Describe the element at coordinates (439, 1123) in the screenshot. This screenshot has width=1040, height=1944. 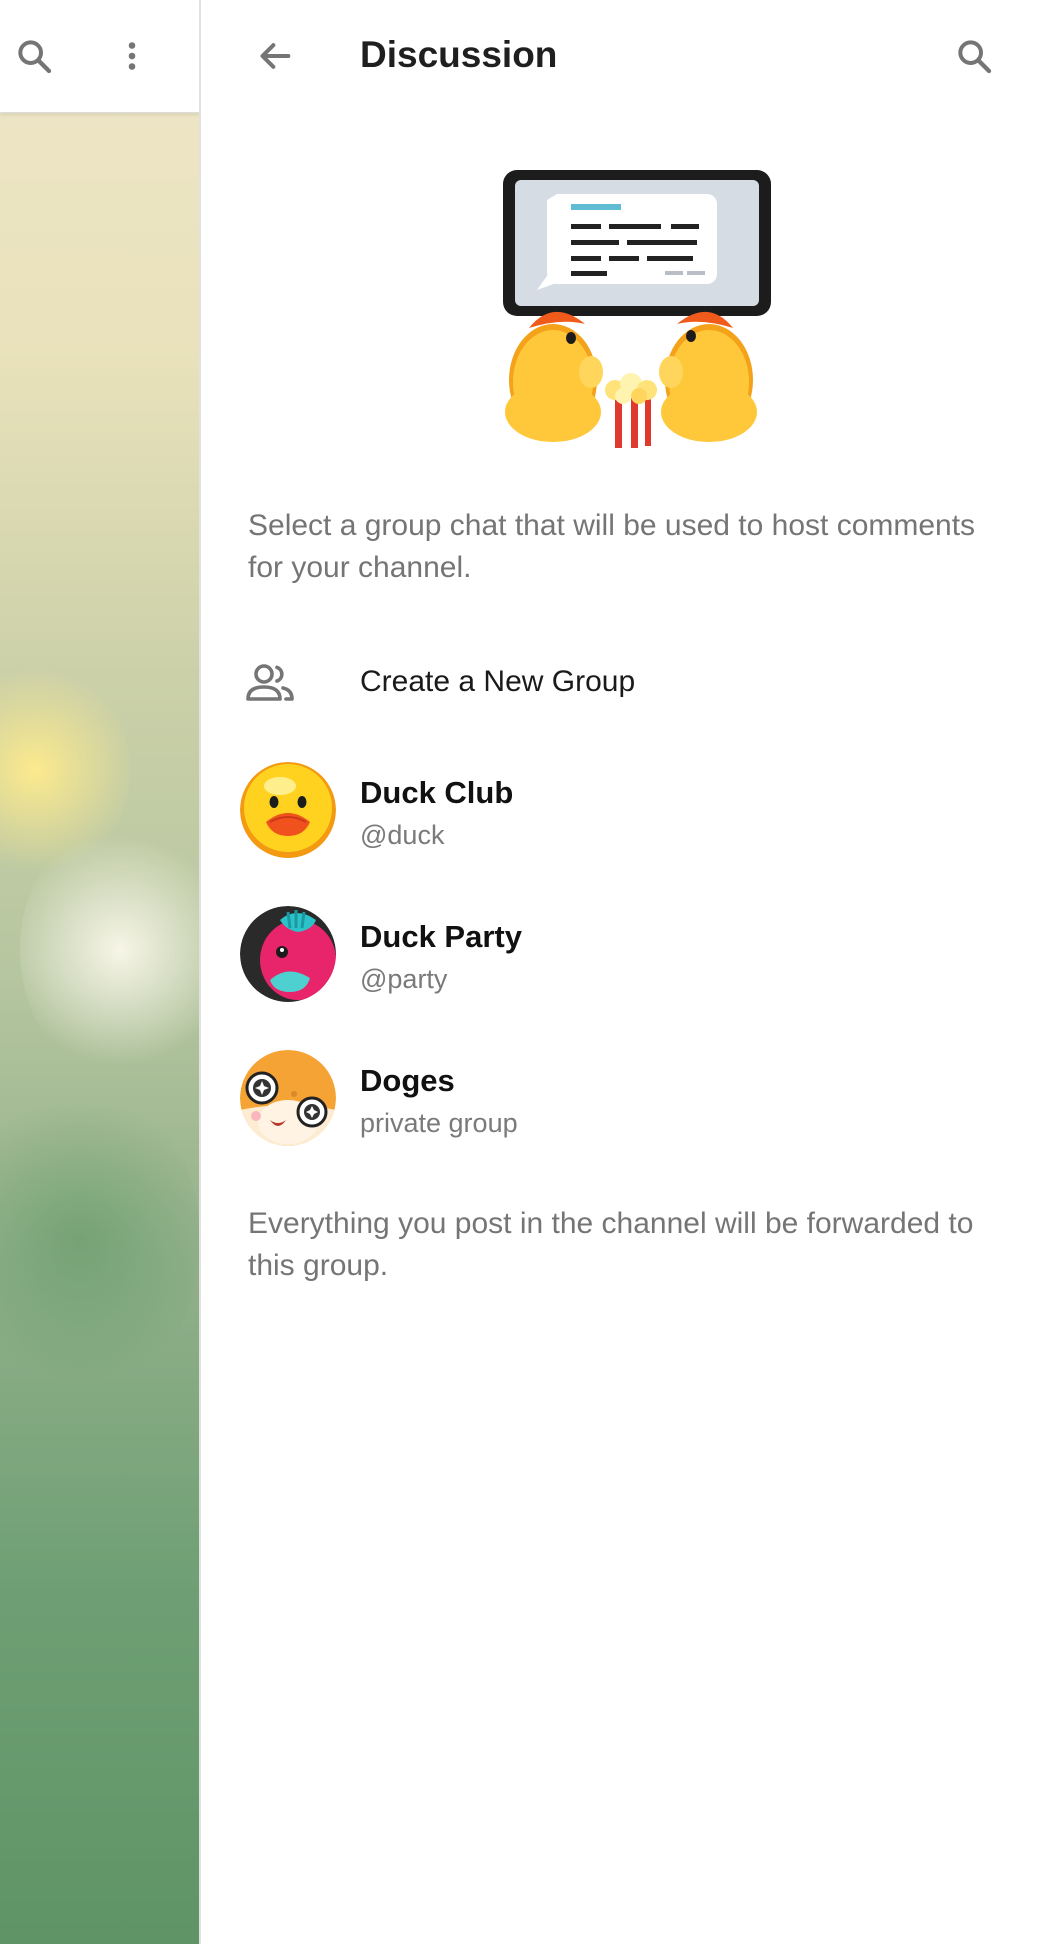
I see `group-type: private group` at that location.